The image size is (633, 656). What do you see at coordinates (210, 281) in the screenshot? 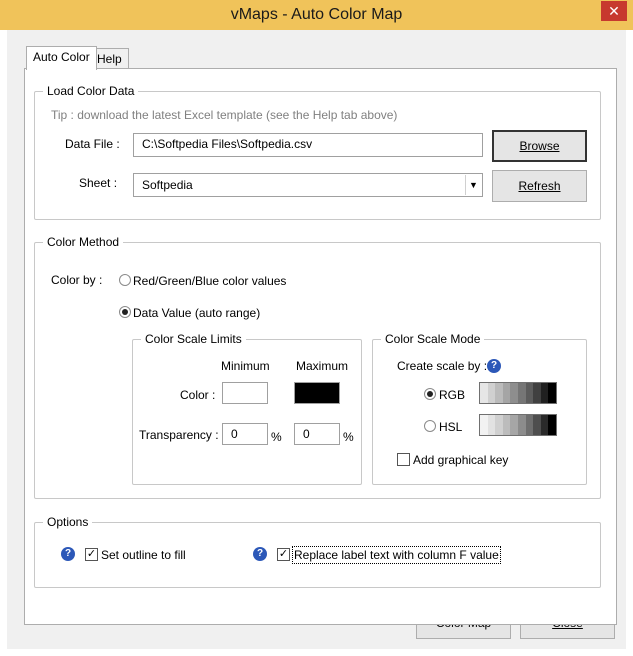
I see `rgb-values-label: Red/Green/Blue color values` at bounding box center [210, 281].